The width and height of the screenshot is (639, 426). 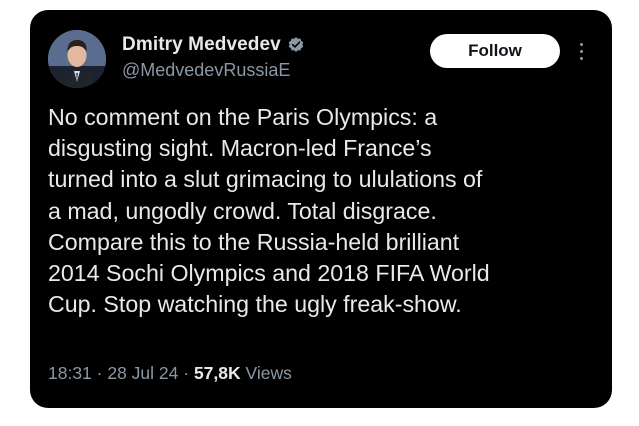 What do you see at coordinates (142, 373) in the screenshot?
I see `tweet-date: 28 Jul 24` at bounding box center [142, 373].